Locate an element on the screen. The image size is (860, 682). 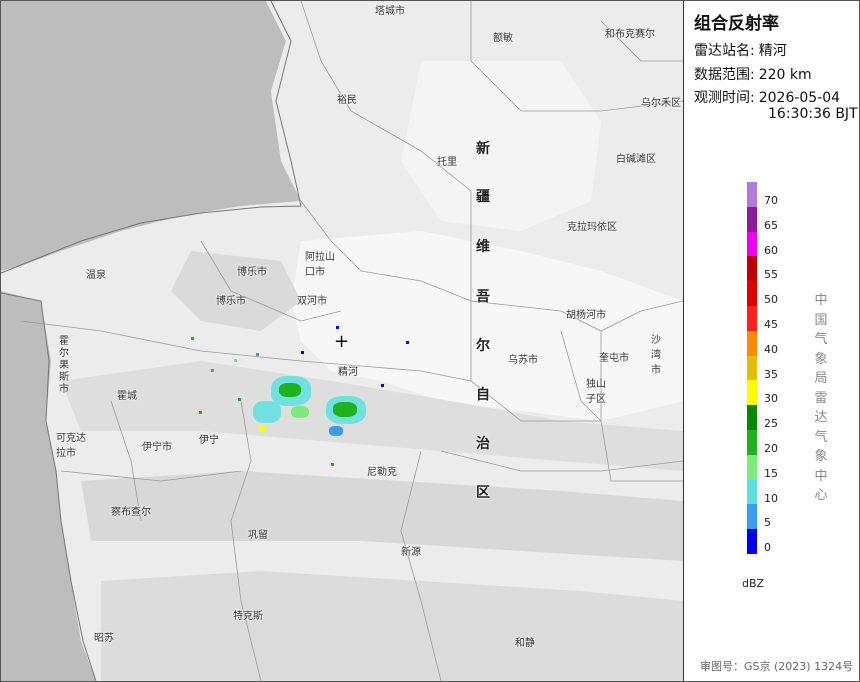
legend-tick-label: 40 is located at coordinates (771, 349).